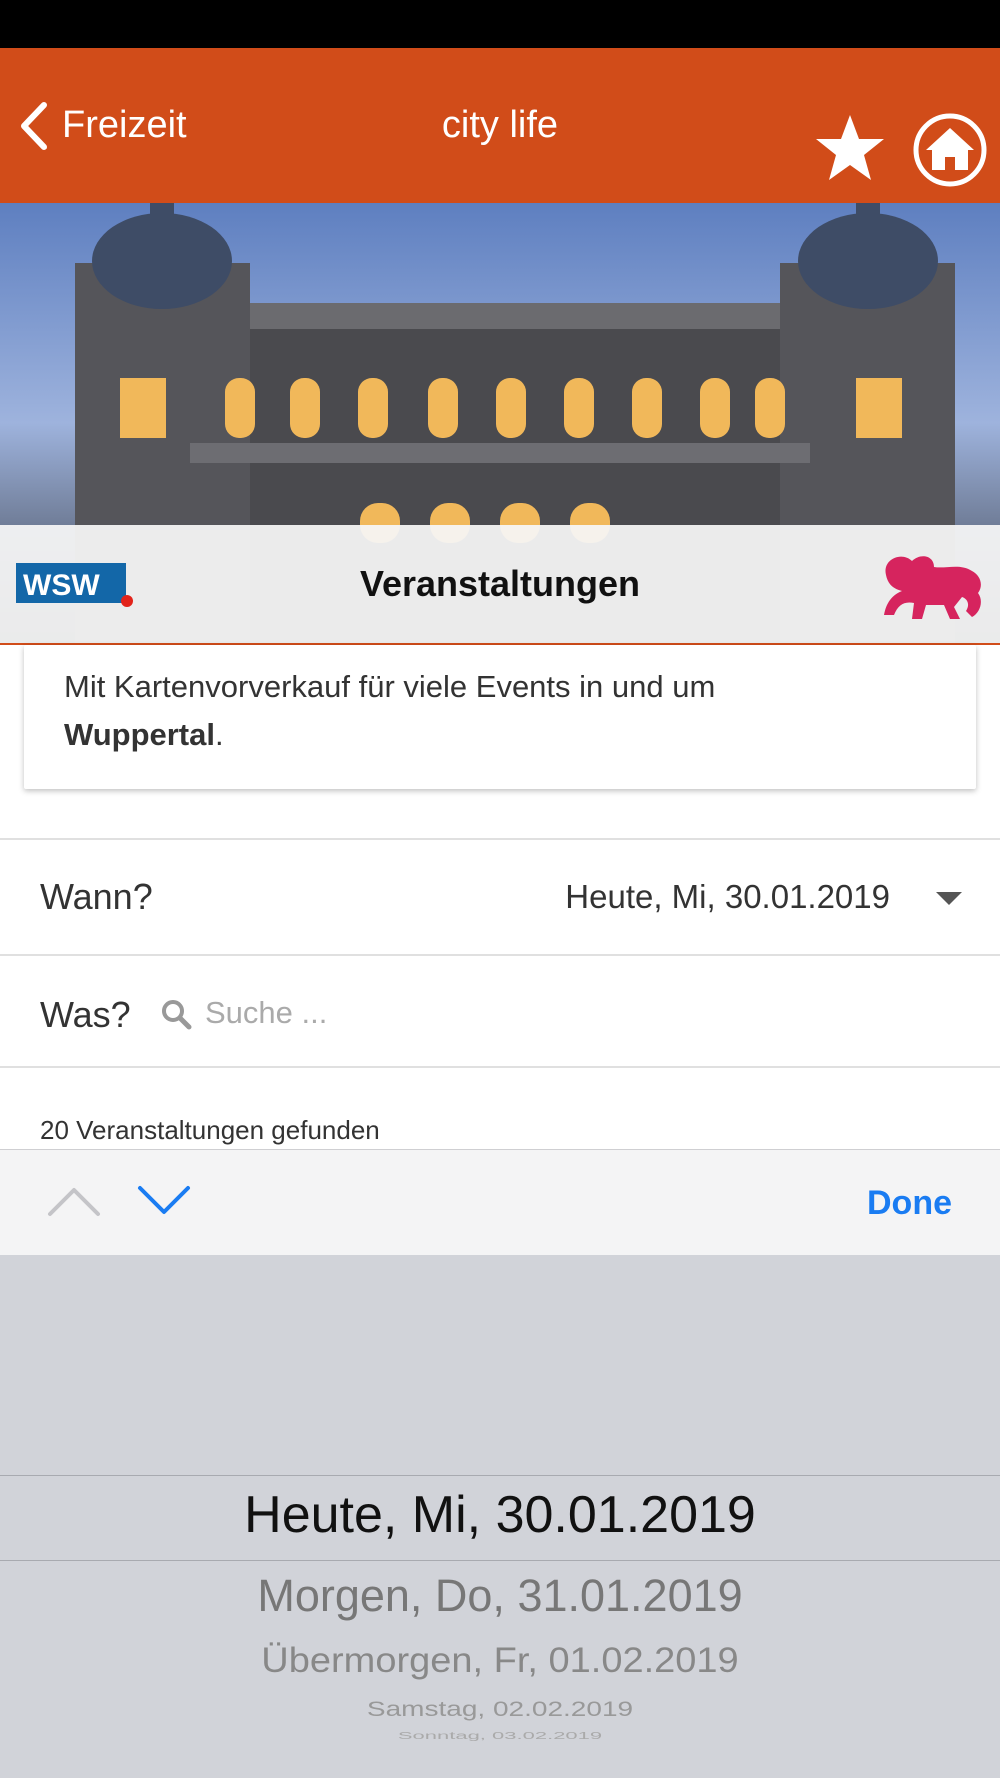  What do you see at coordinates (500, 1596) in the screenshot?
I see `picker-option: Morgen, Do, 31.01.2019` at bounding box center [500, 1596].